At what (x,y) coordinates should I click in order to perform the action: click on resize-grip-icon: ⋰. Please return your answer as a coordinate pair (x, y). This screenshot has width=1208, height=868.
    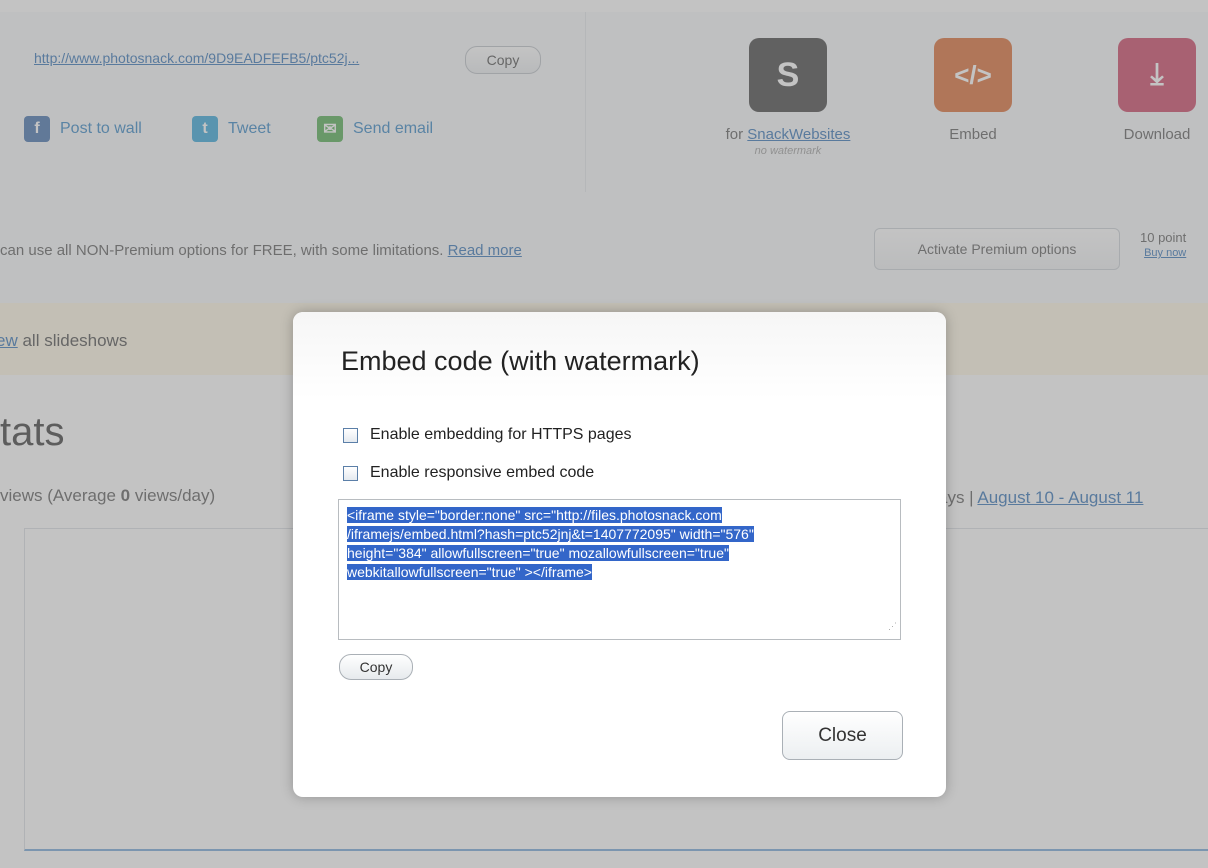
    Looking at the image, I should click on (892, 626).